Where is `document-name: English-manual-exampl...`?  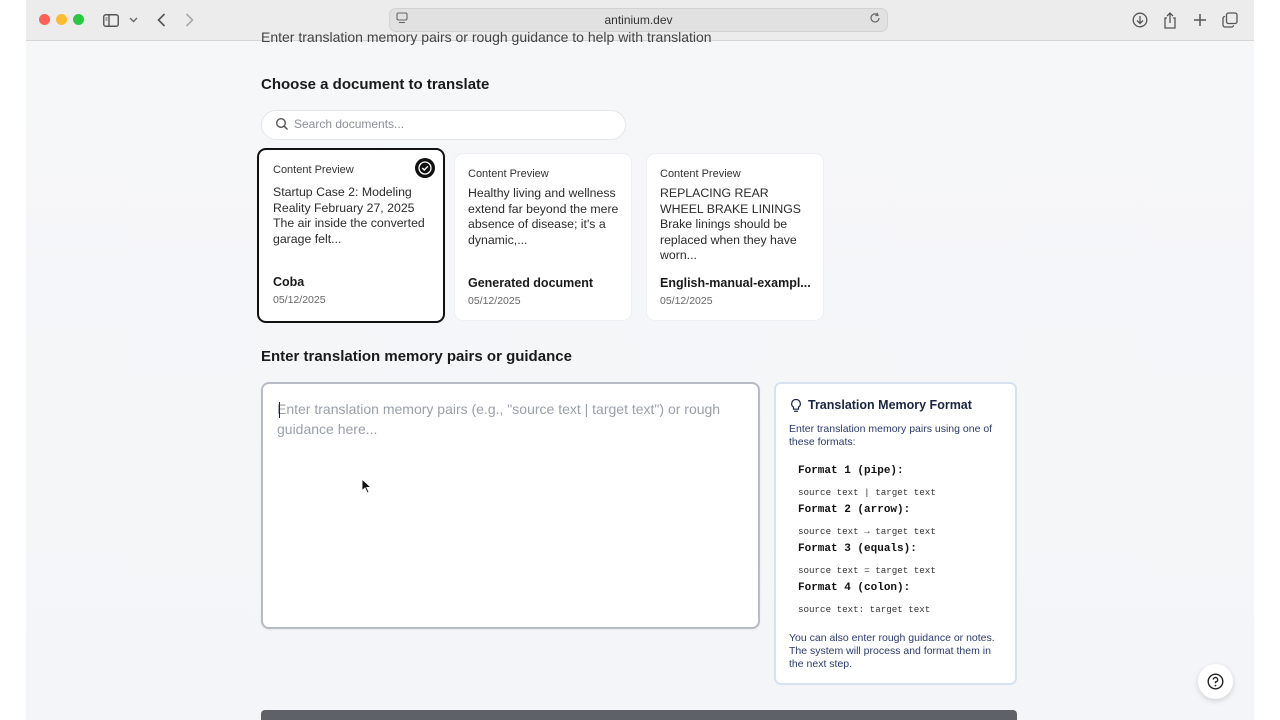 document-name: English-manual-exampl... is located at coordinates (735, 283).